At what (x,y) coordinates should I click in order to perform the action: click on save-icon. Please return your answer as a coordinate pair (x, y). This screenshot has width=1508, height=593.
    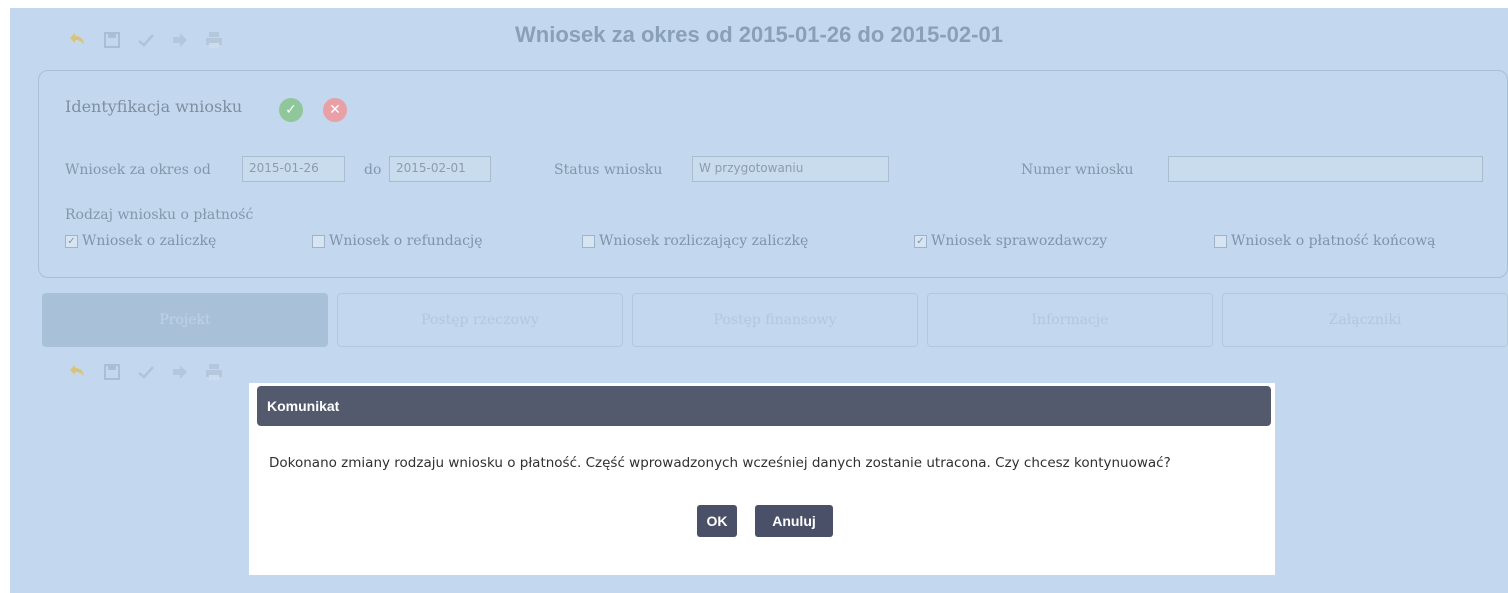
    Looking at the image, I should click on (112, 372).